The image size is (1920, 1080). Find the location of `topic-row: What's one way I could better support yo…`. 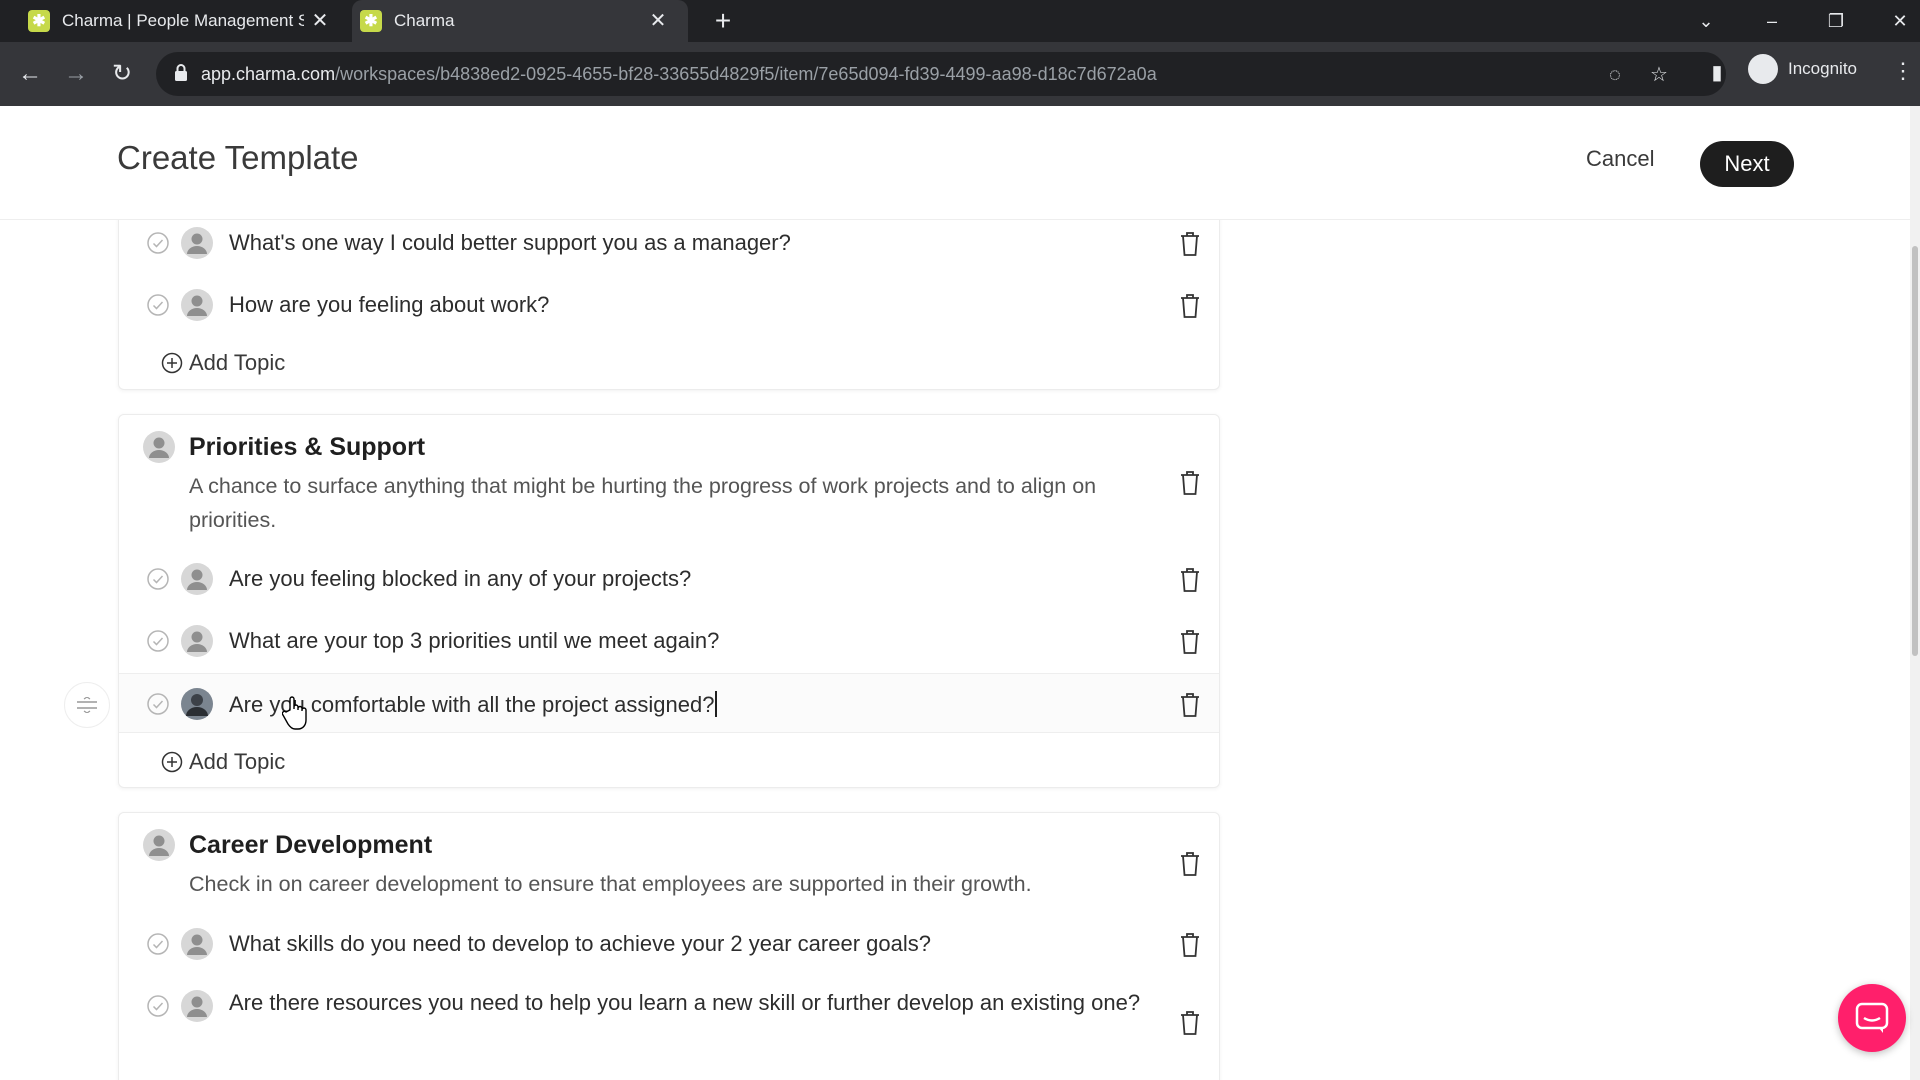

topic-row: What's one way I could better support yo… is located at coordinates (669, 243).